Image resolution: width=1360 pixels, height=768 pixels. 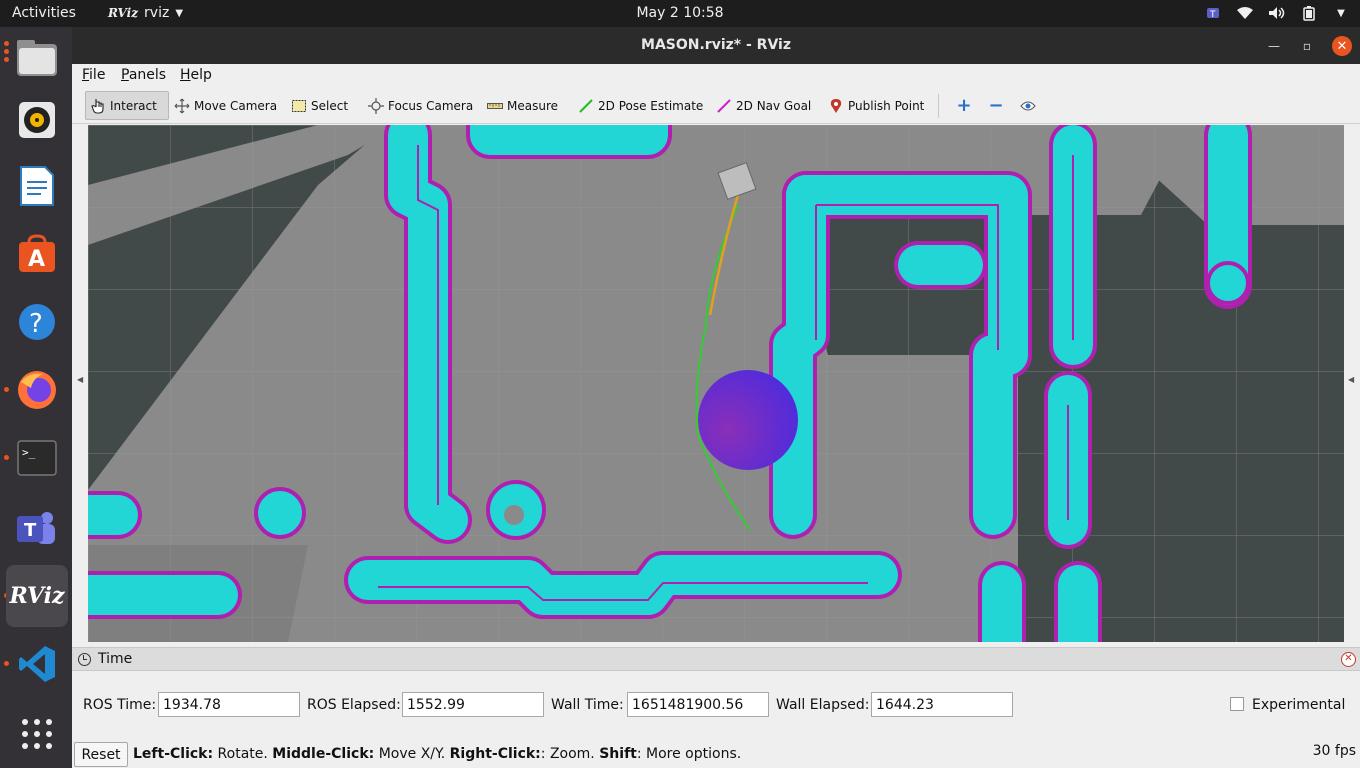 What do you see at coordinates (431, 105) in the screenshot?
I see `focus-camera-label: Focus Camera` at bounding box center [431, 105].